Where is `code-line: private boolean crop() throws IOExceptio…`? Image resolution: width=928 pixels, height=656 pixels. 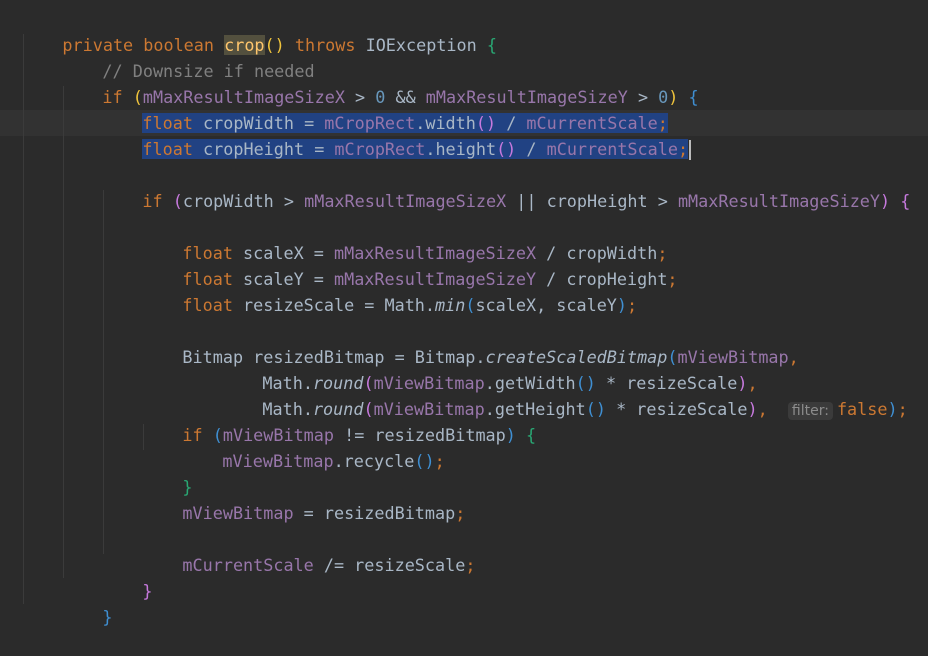
code-line: private boolean crop() throws IOExceptio… is located at coordinates (259, 30).